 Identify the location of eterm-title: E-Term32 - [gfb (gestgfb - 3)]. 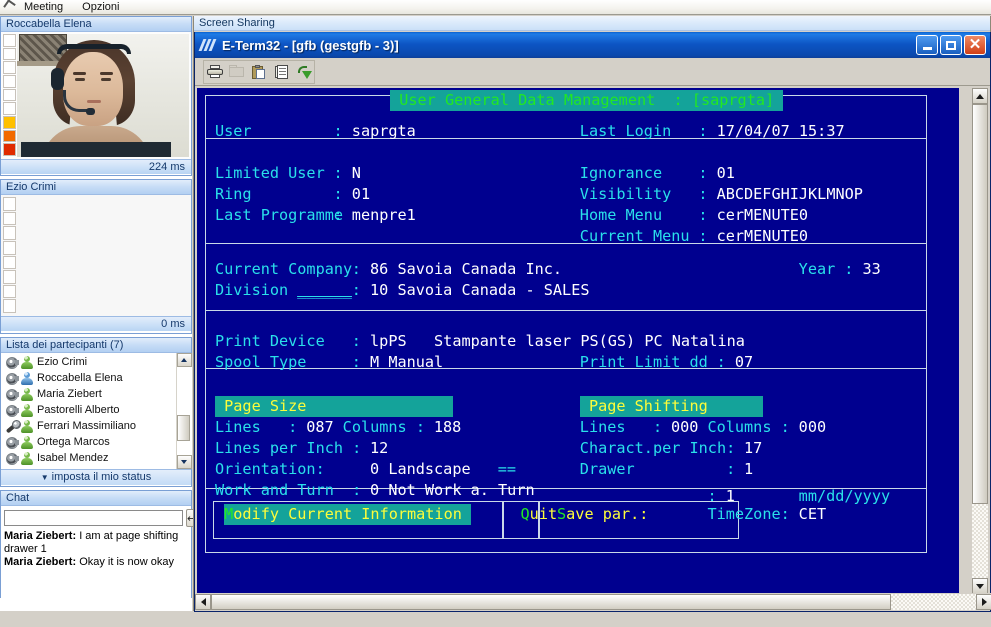
(310, 45).